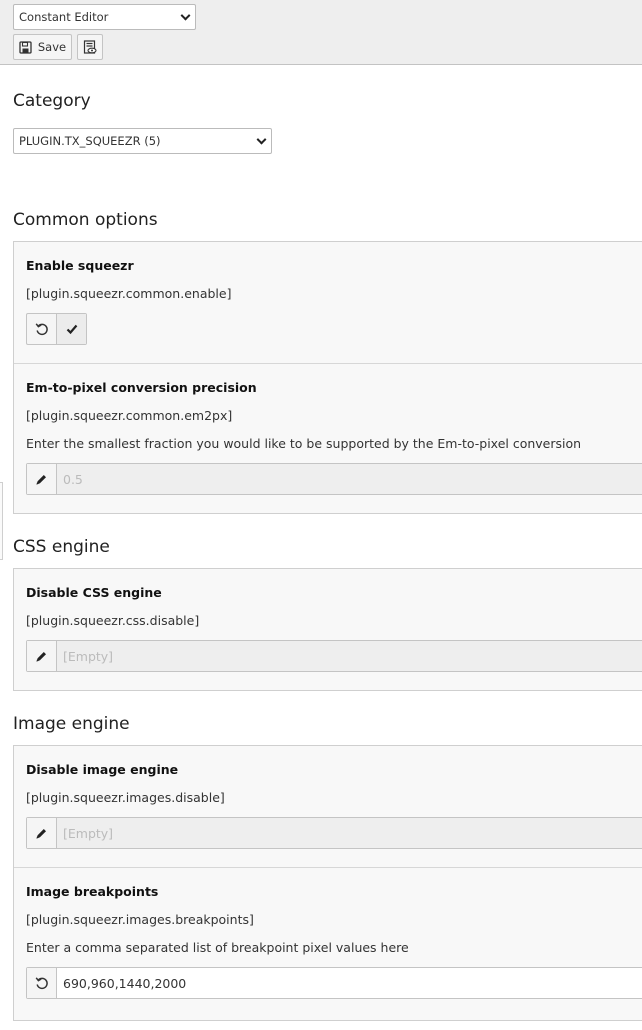 The width and height of the screenshot is (642, 1030). I want to click on images-disable-field: [Empty], so click(334, 833).